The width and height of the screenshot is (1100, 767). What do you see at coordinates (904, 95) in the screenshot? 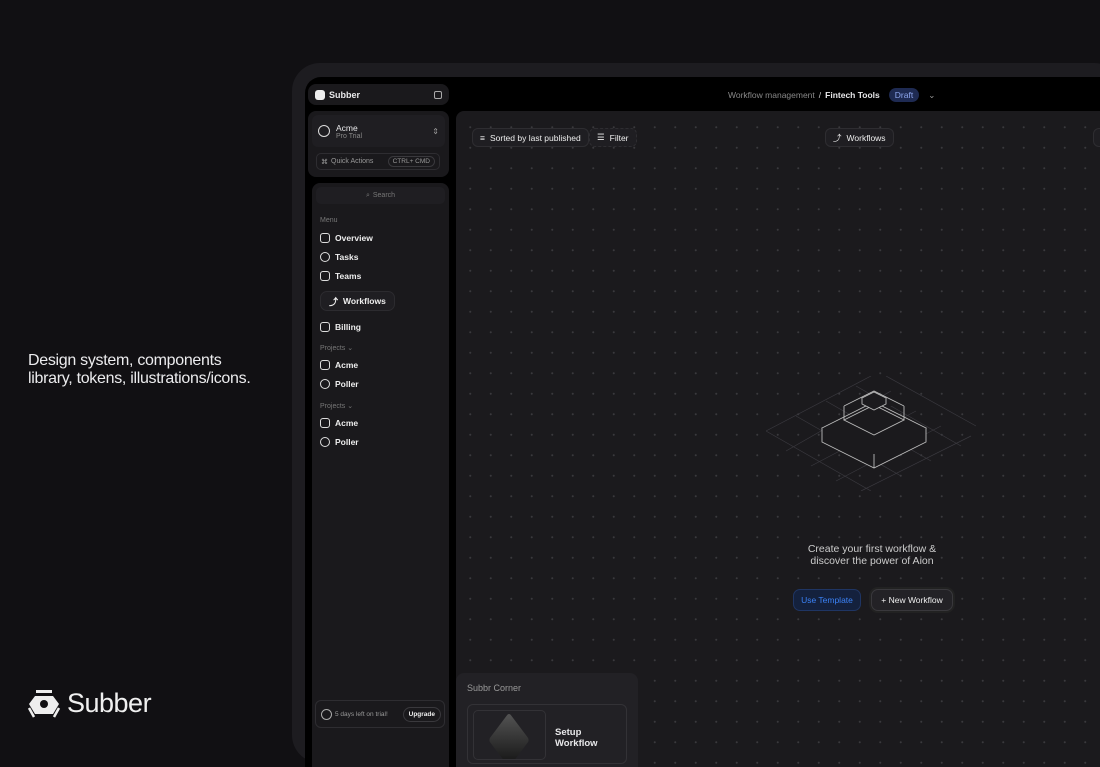
I see `status-badge: Draft` at bounding box center [904, 95].